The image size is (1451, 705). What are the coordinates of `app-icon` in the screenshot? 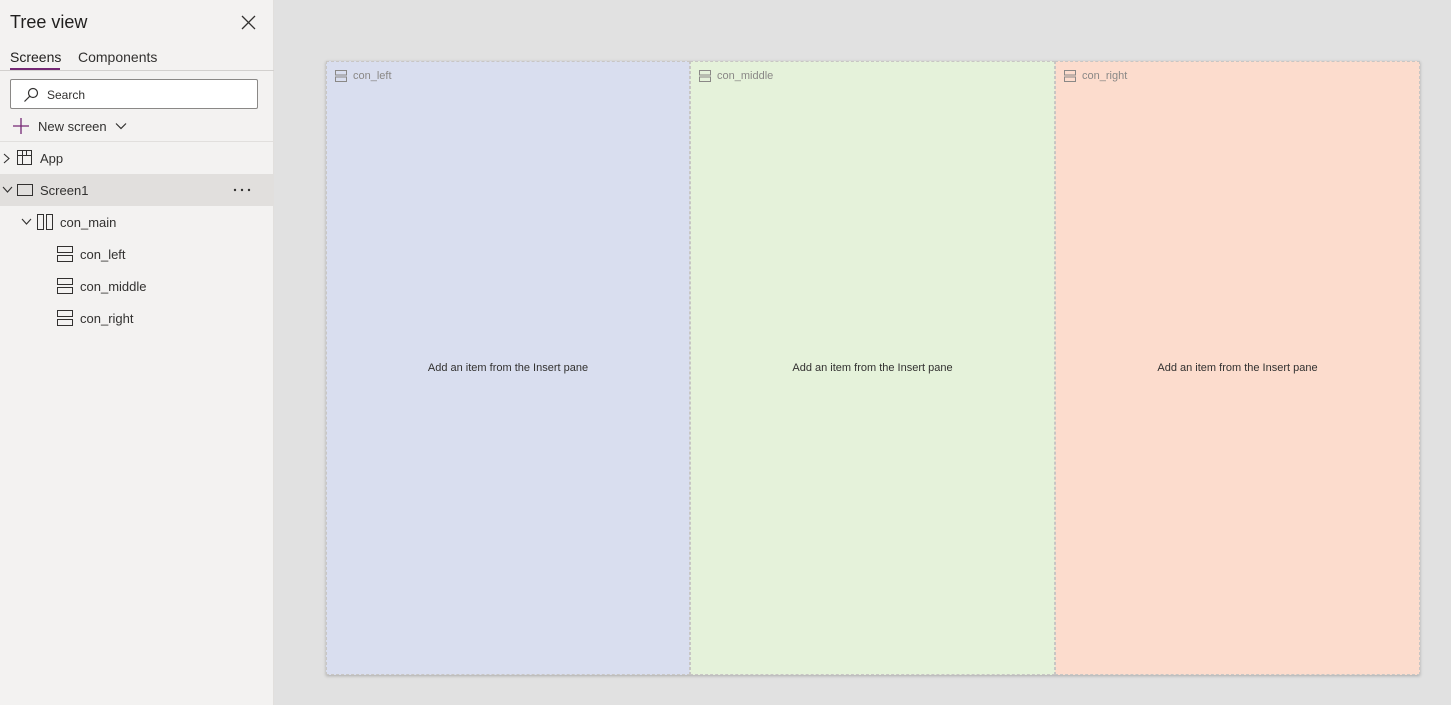 It's located at (24, 157).